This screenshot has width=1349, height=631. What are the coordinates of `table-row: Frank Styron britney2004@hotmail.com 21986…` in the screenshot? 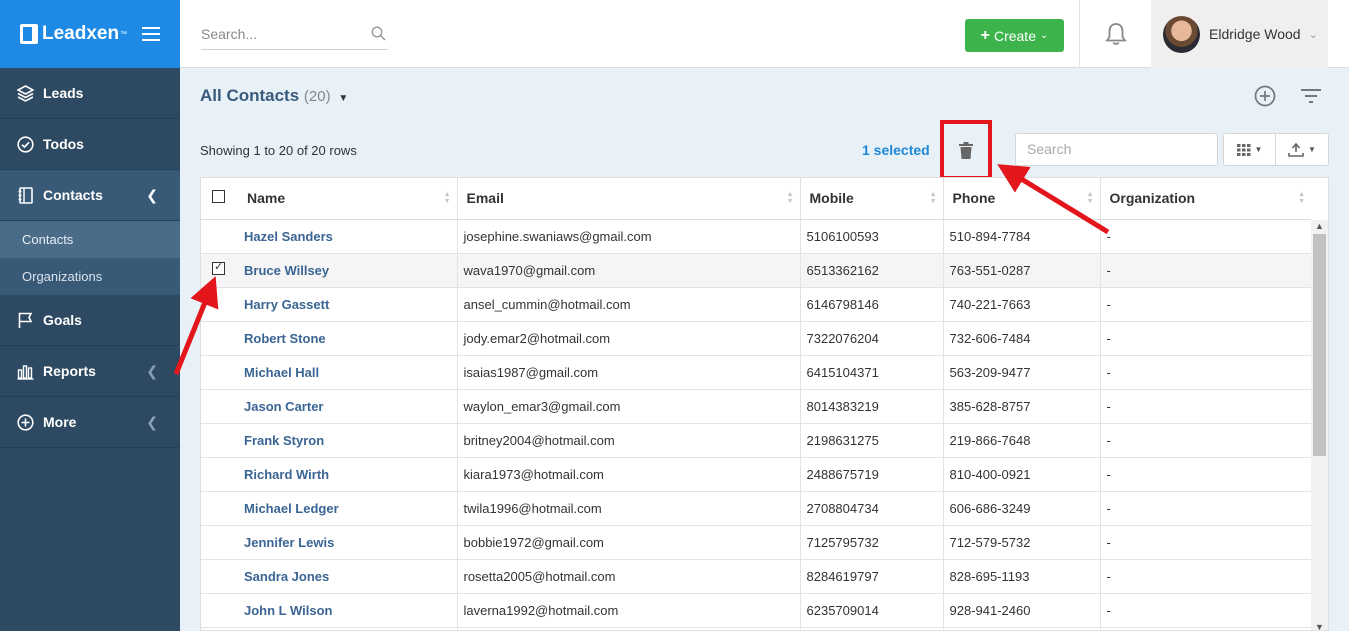 It's located at (756, 440).